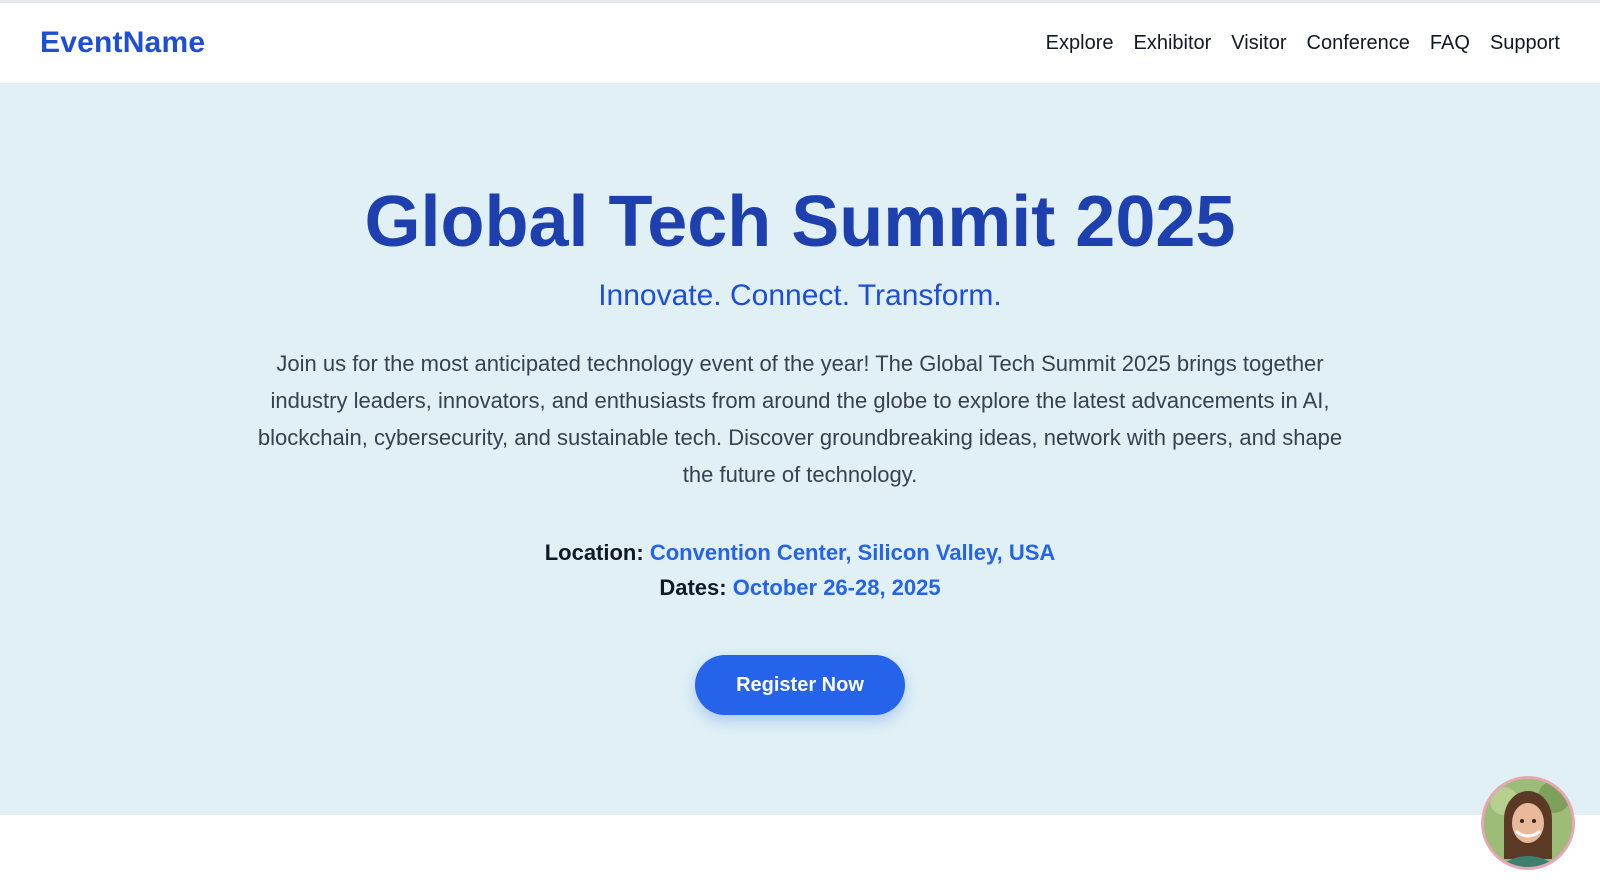 The image size is (1600, 894). What do you see at coordinates (693, 587) in the screenshot?
I see `dates-label: Dates:` at bounding box center [693, 587].